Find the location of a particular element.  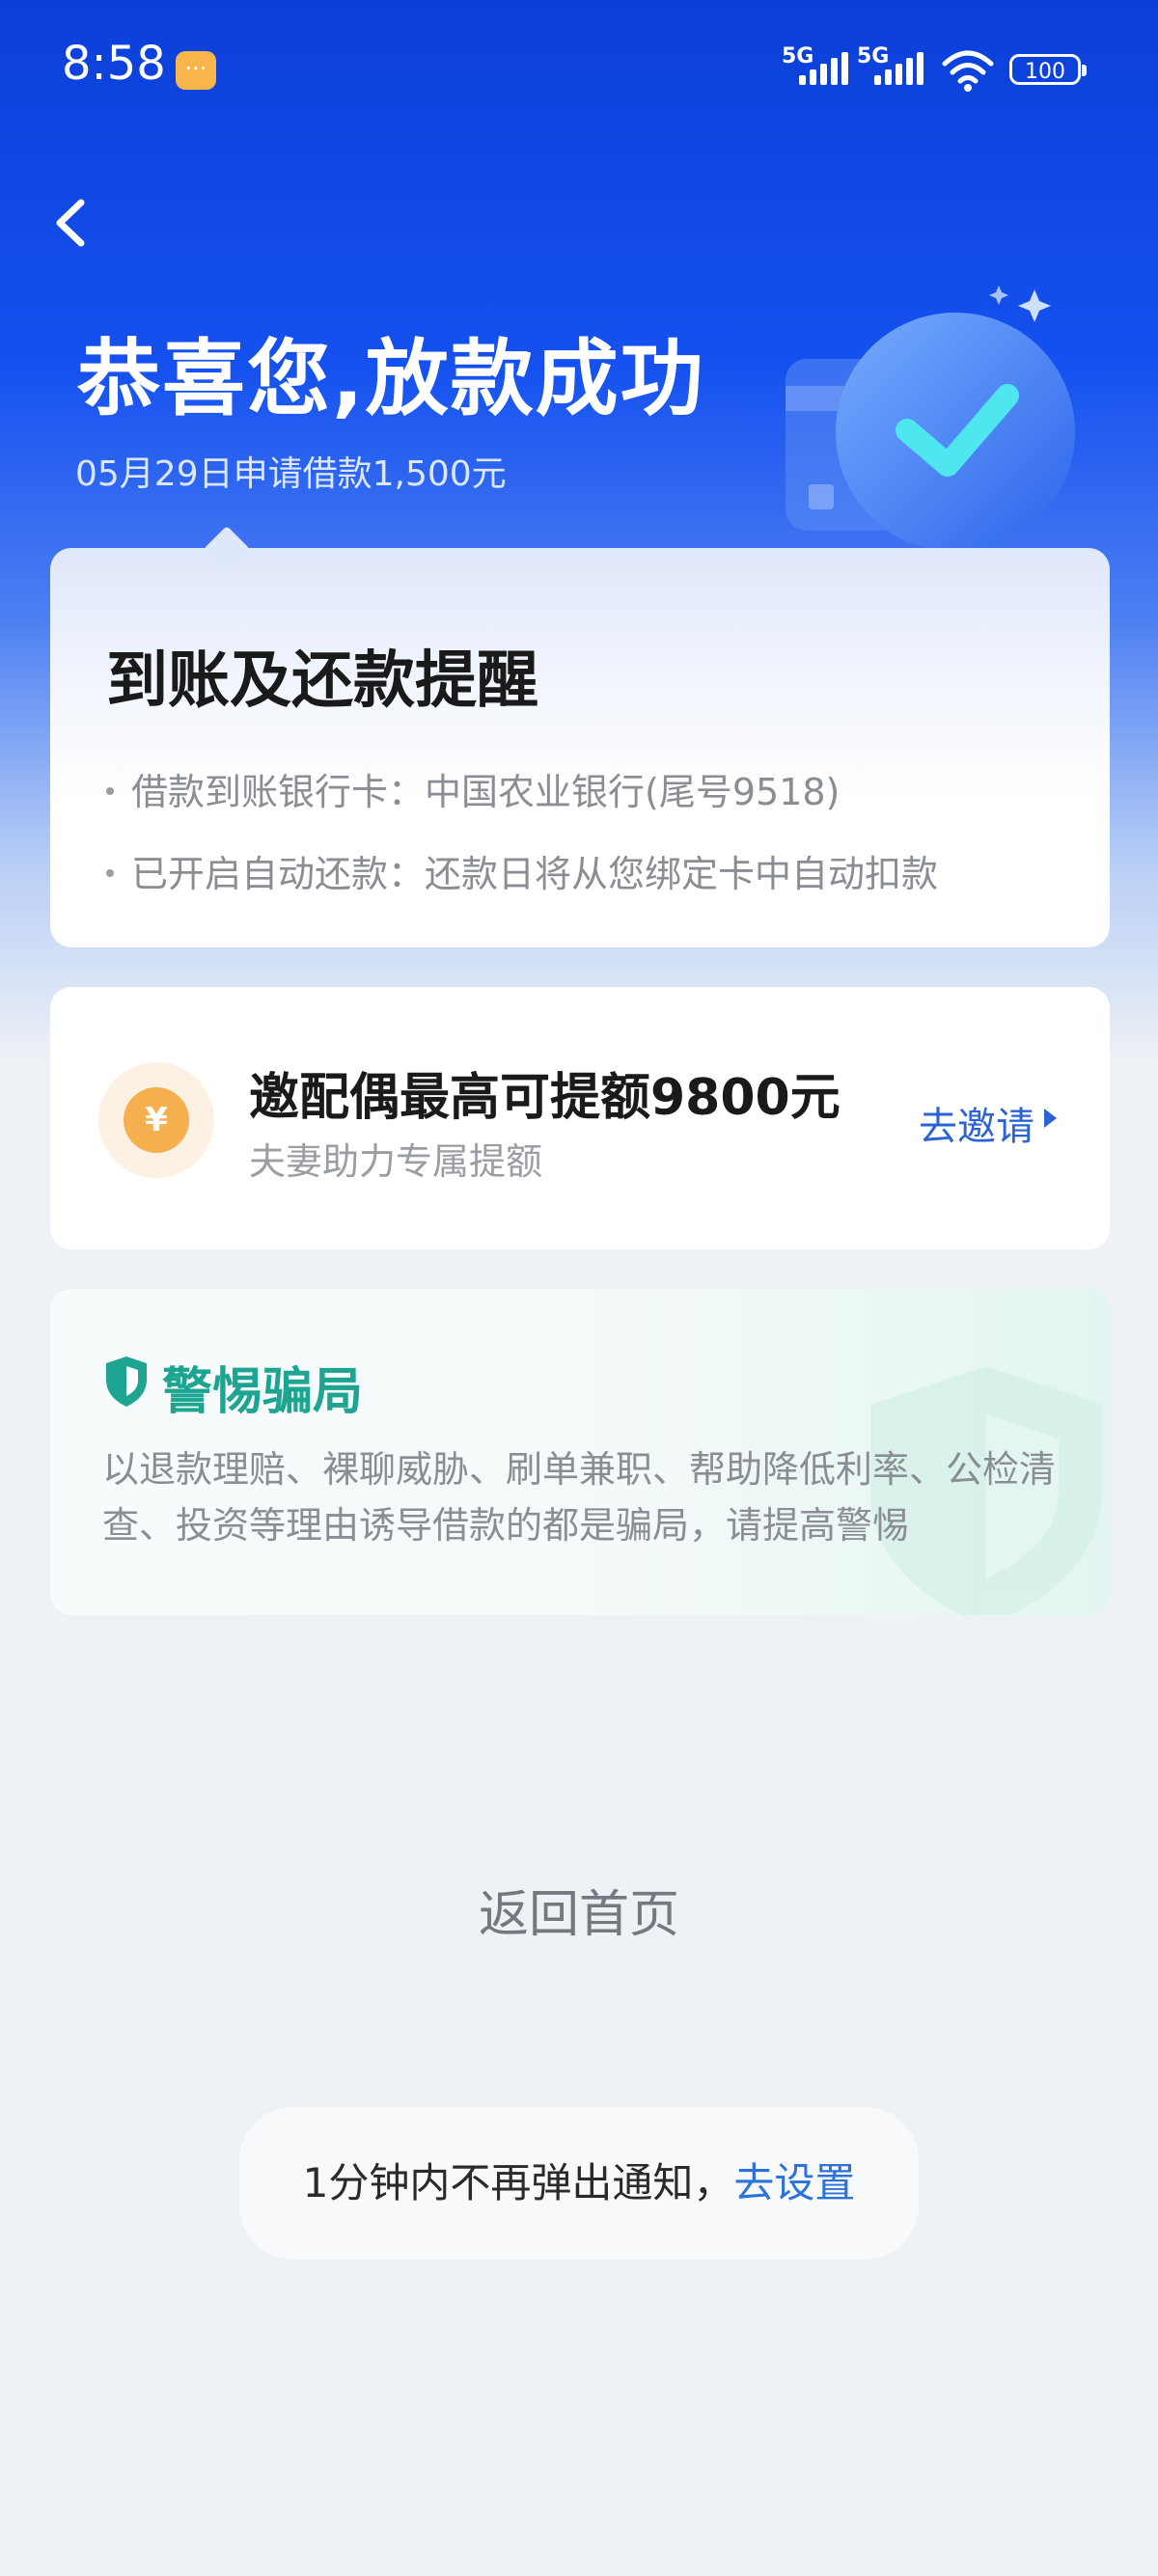

status-bar: 8:58 ··· 5G 5G 100 is located at coordinates (579, 70).